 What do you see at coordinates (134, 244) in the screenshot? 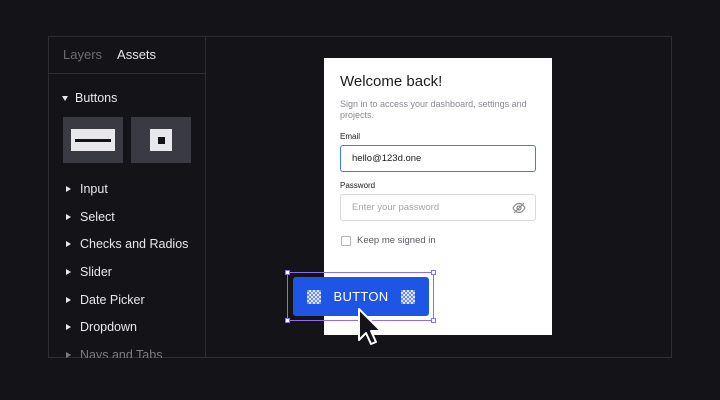
I see `asset-item-label: Checks and Radios` at bounding box center [134, 244].